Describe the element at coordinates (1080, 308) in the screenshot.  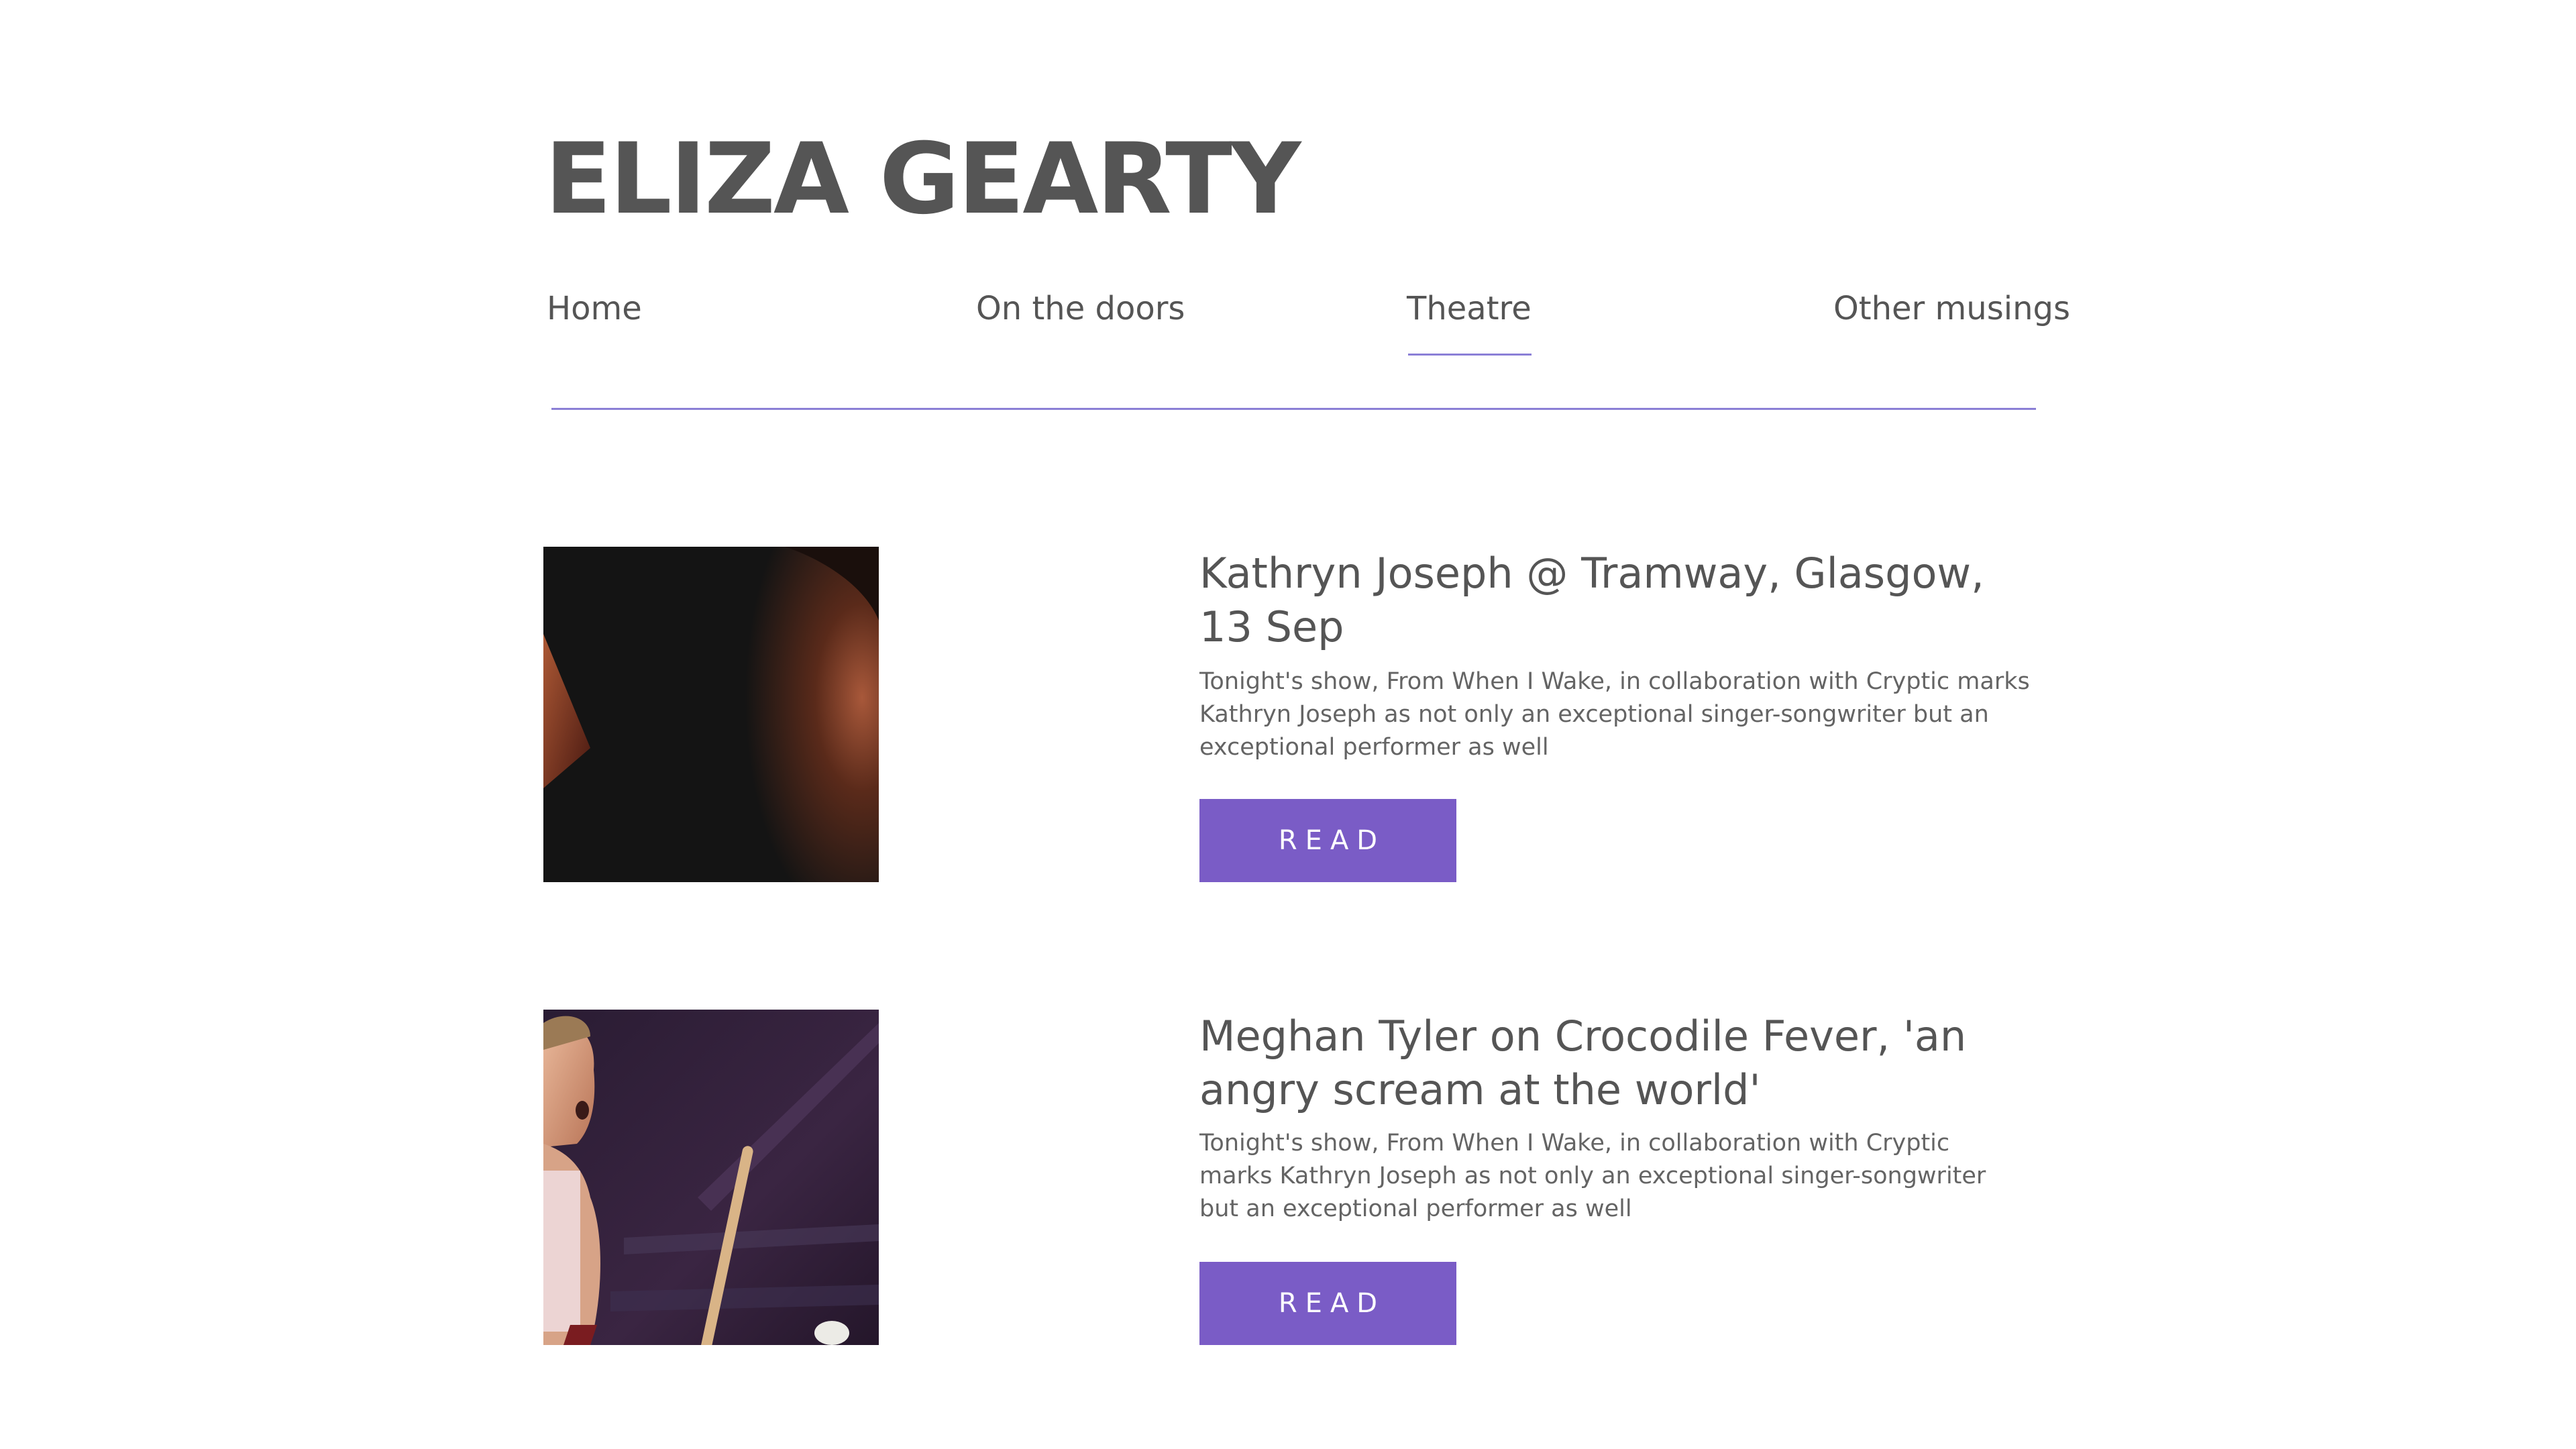
I see `nav-item-on-the-doors: On the doors` at that location.